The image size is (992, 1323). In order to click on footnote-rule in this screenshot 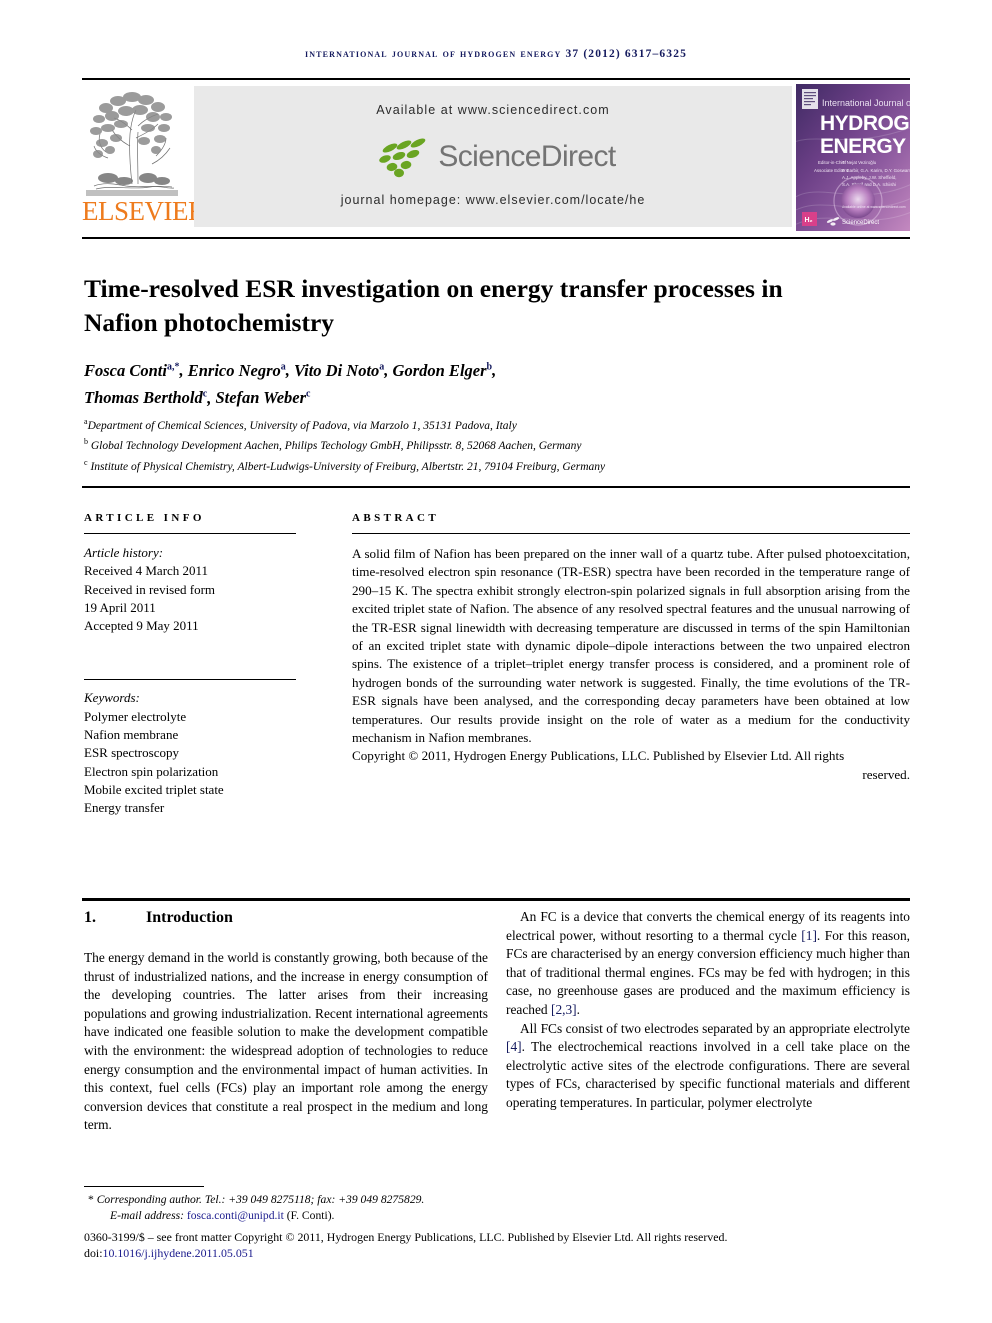, I will do `click(144, 1186)`.